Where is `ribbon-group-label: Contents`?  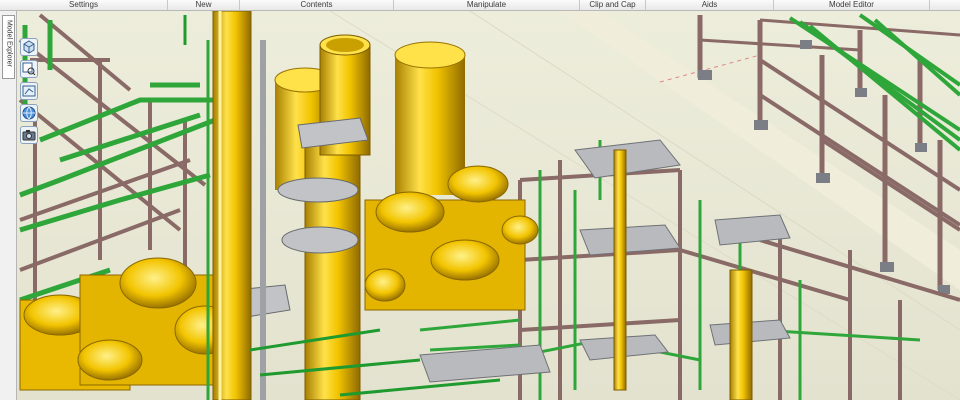
ribbon-group-label: Contents is located at coordinates (316, 4).